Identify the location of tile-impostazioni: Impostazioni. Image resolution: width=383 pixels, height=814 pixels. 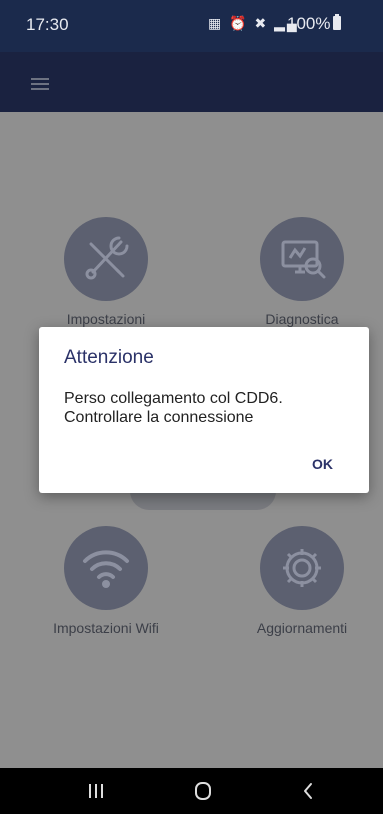
(106, 272).